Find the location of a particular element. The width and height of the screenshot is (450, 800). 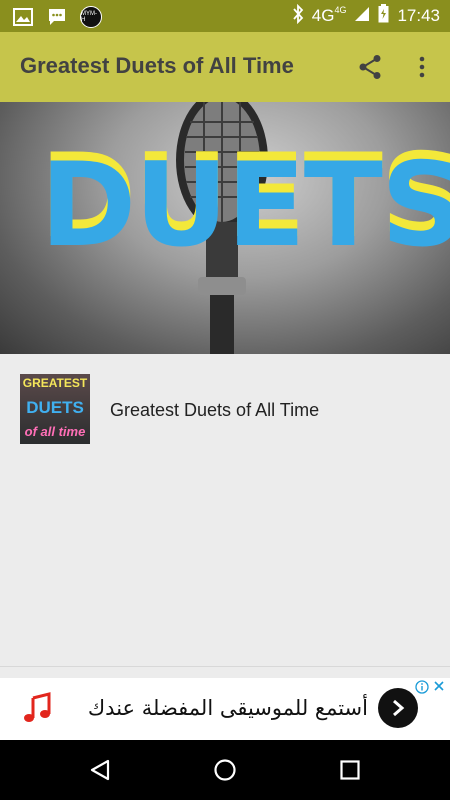

music-note-icon is located at coordinates (37, 707).